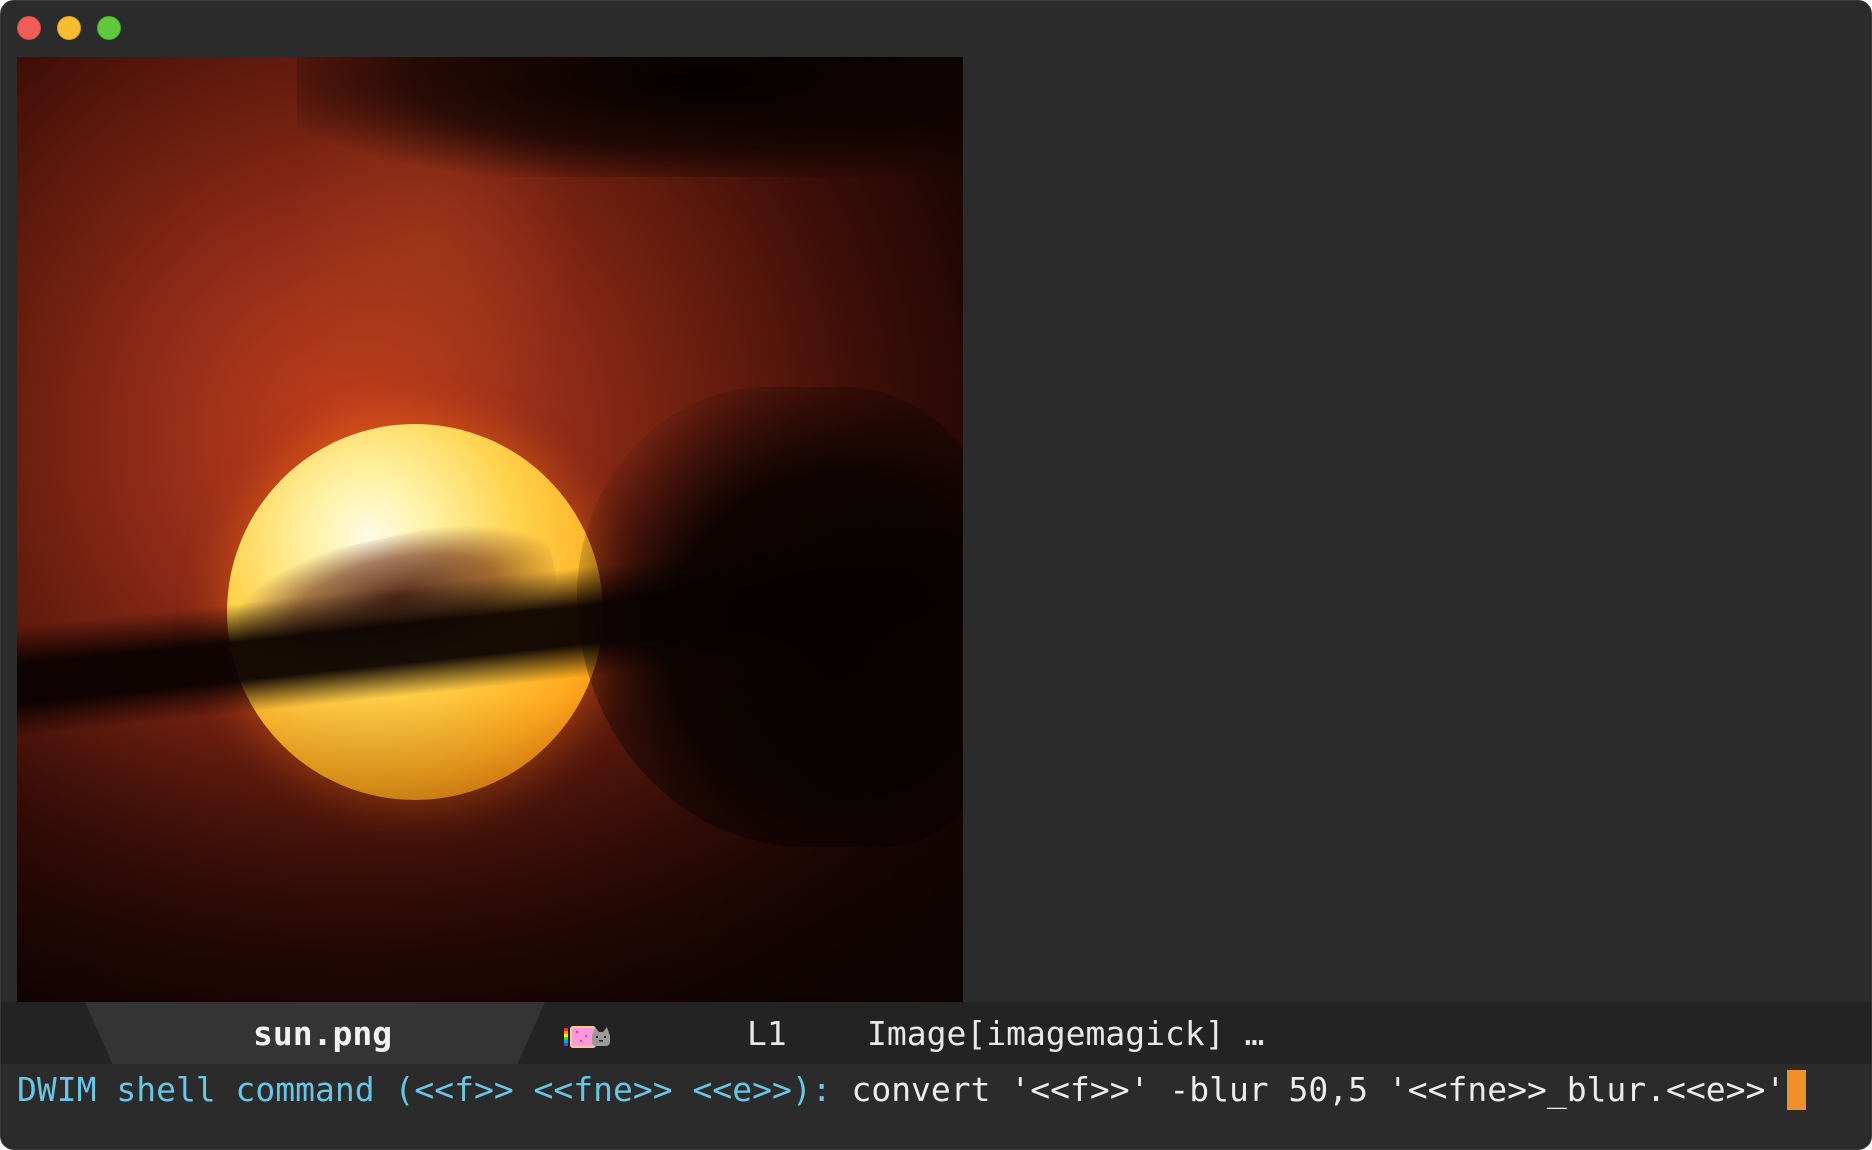  What do you see at coordinates (936, 28) in the screenshot?
I see `title-bar` at bounding box center [936, 28].